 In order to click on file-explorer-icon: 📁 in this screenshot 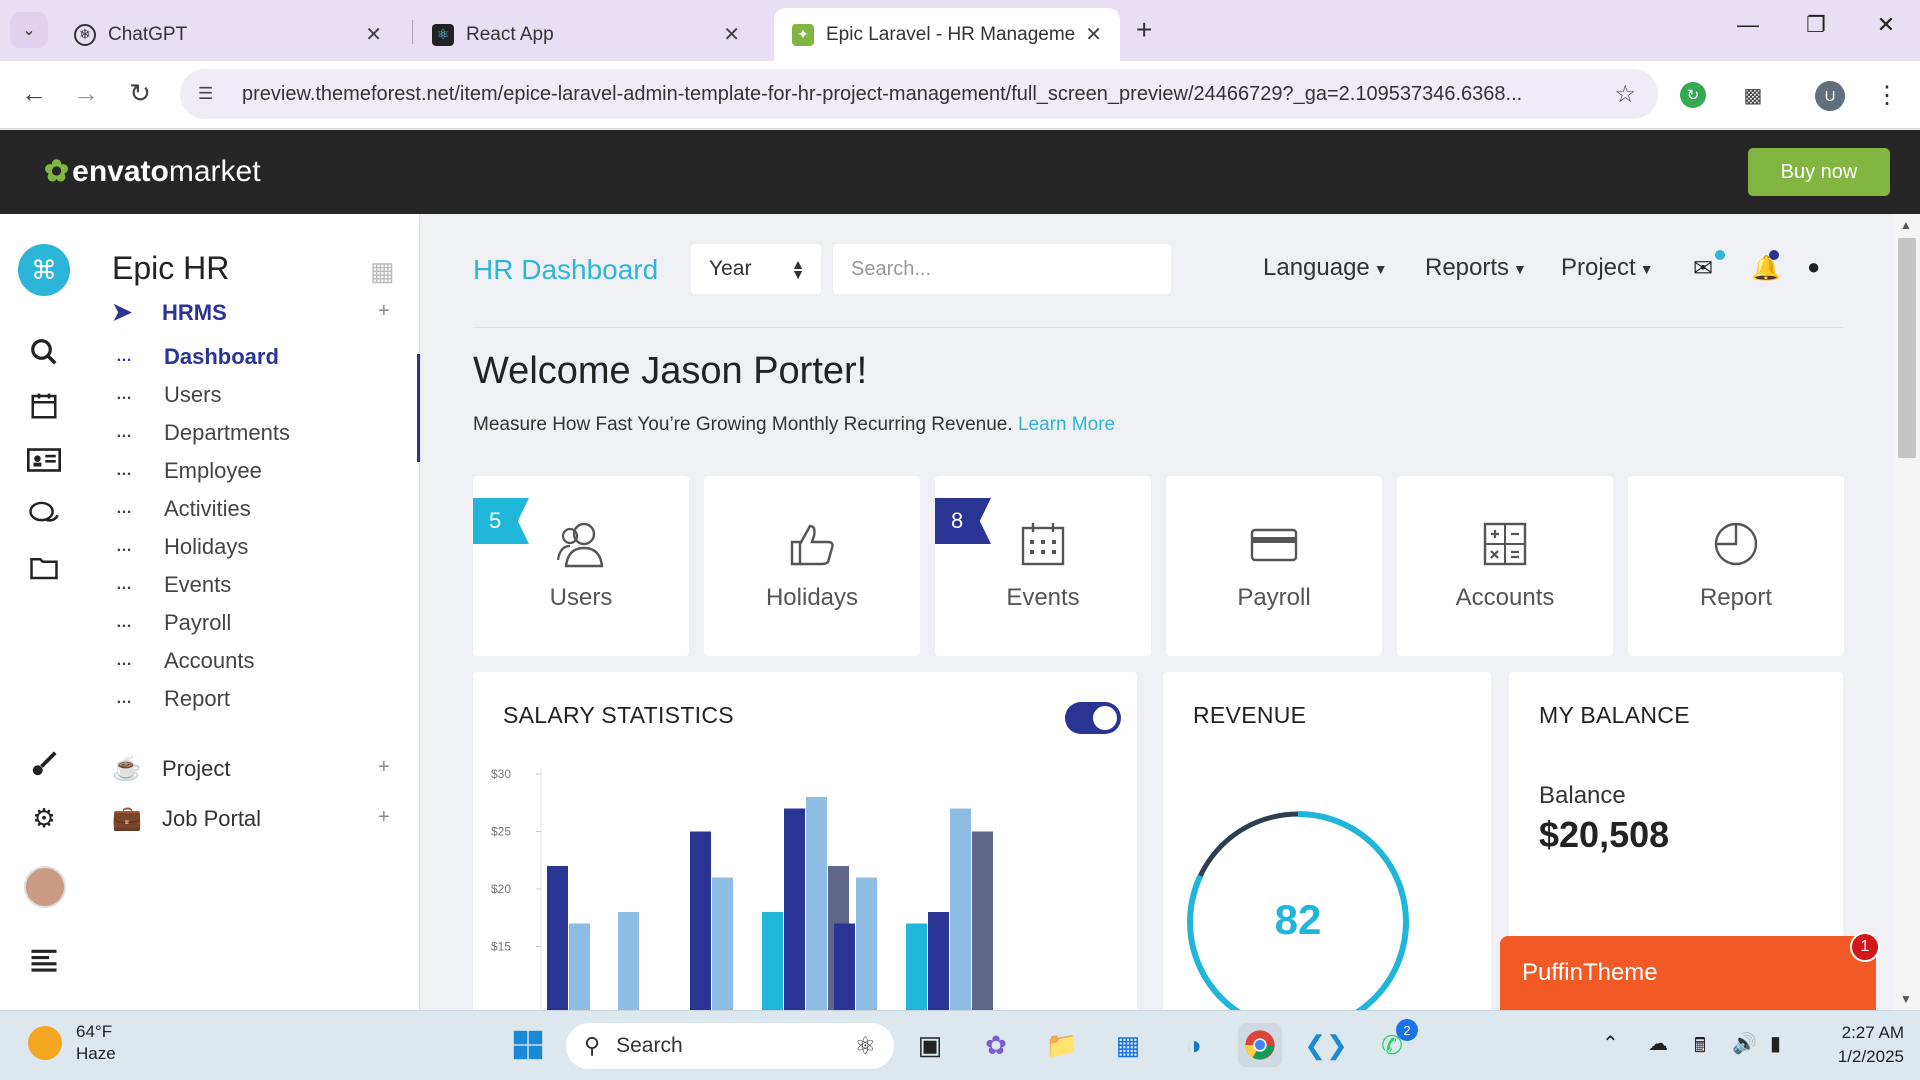, I will do `click(1062, 1045)`.